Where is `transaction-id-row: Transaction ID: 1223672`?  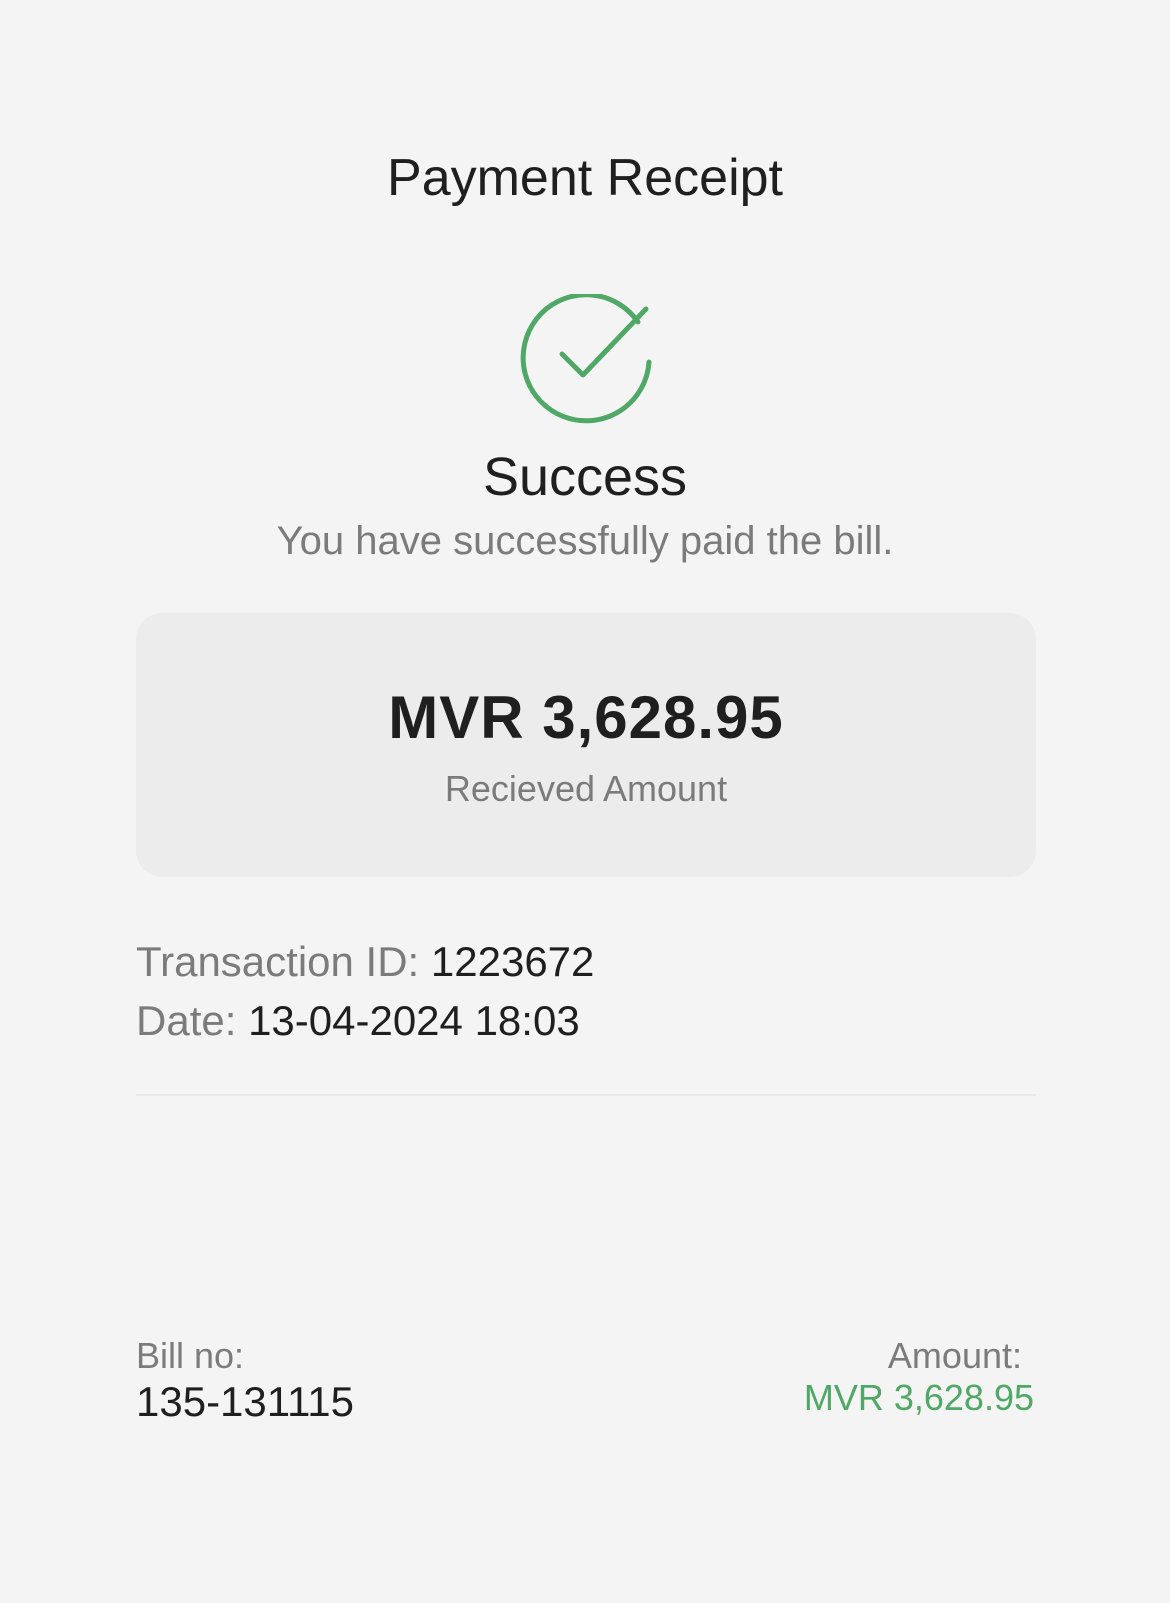
transaction-id-row: Transaction ID: 1223672 is located at coordinates (365, 962).